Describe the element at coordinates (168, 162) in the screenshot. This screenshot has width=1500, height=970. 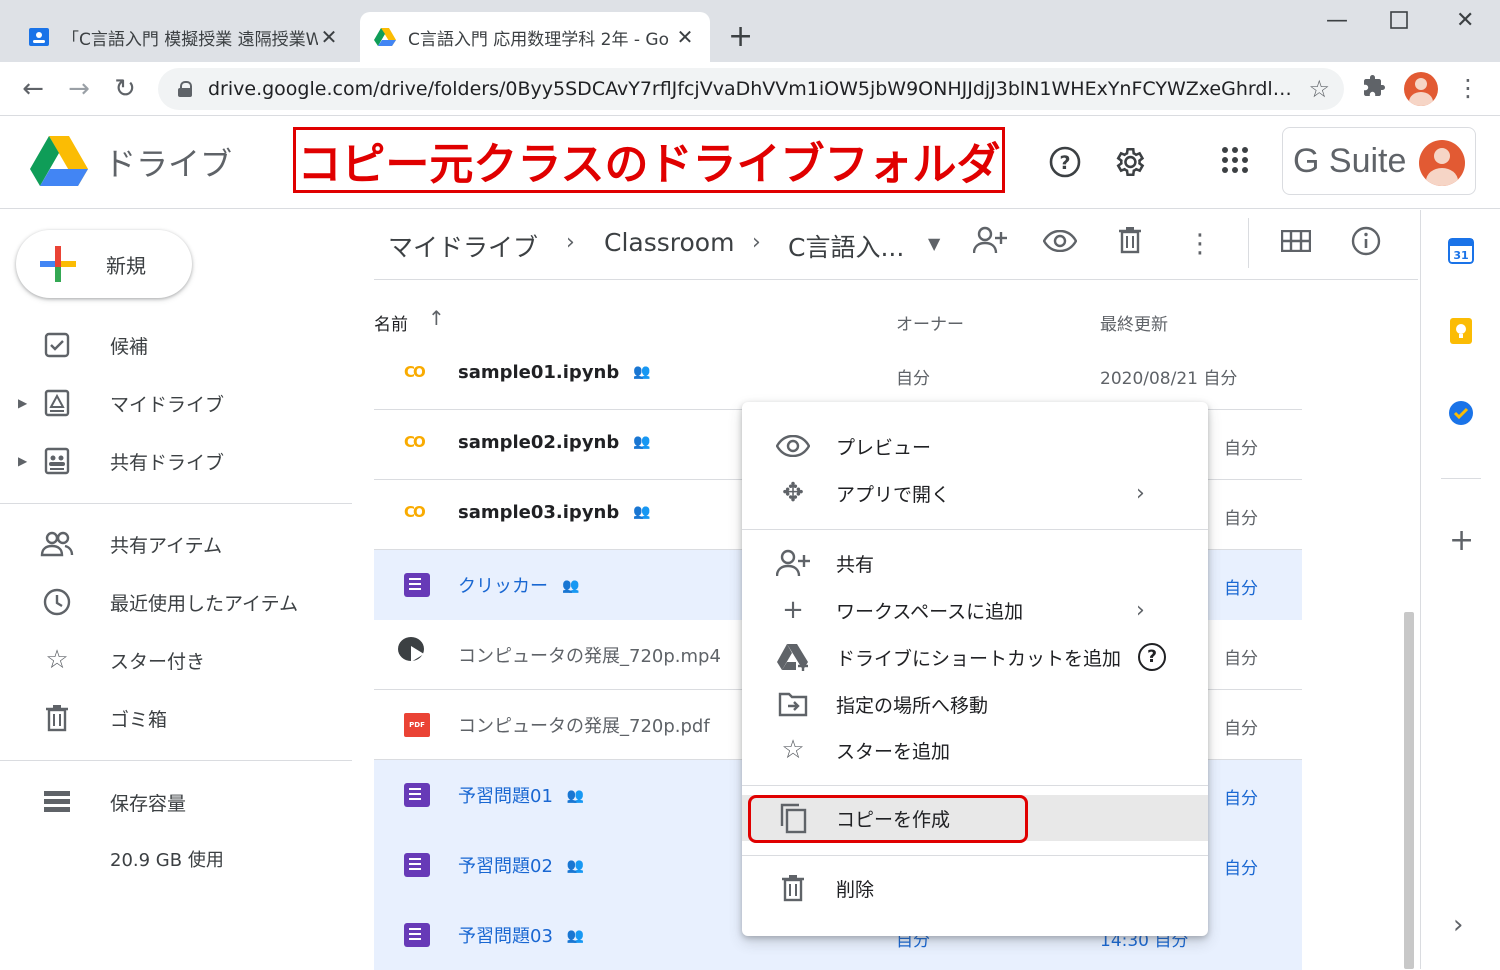
I see `drive-app-name: ドライブ` at that location.